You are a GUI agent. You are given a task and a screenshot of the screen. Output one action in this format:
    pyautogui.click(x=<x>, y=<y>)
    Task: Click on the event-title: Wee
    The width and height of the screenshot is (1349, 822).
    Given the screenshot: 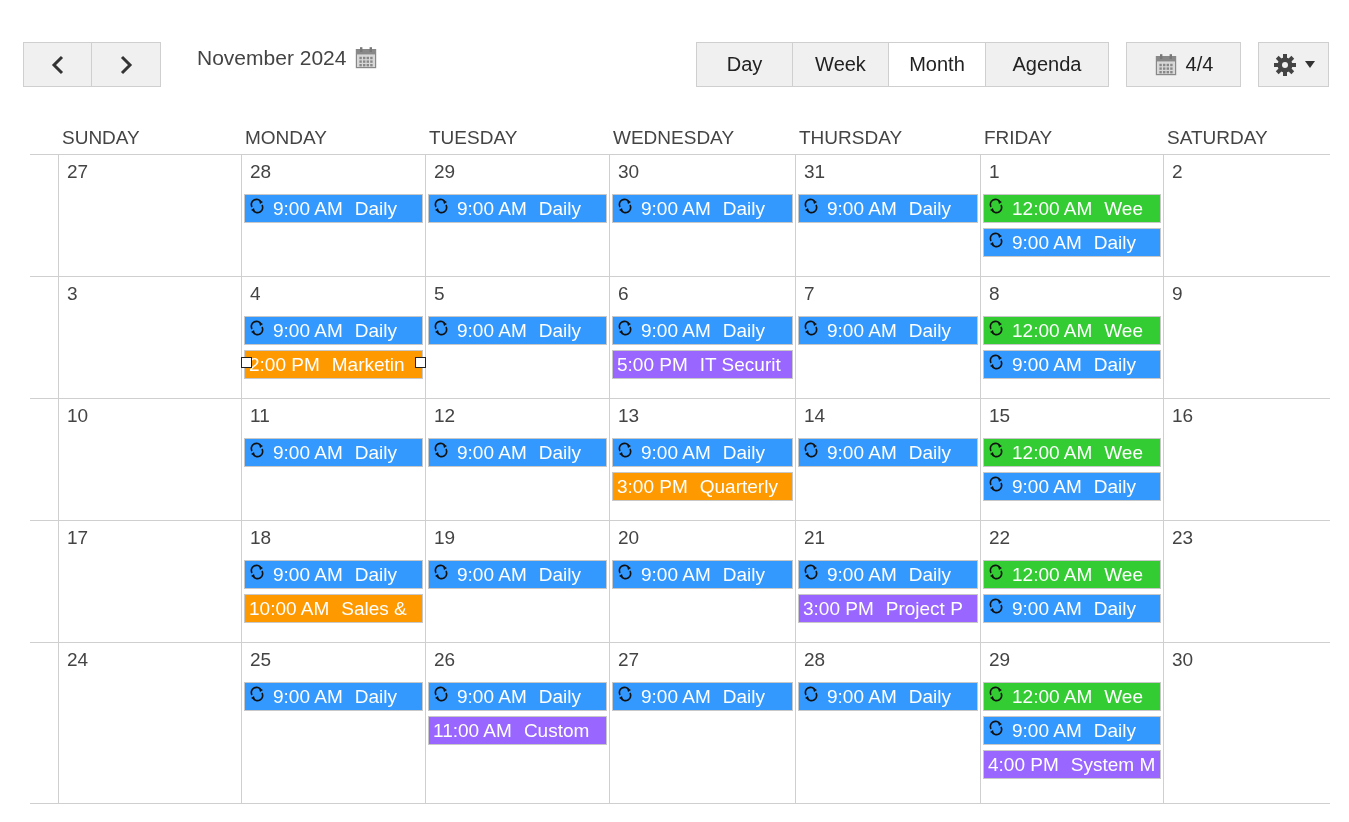 What is the action you would take?
    pyautogui.click(x=1123, y=574)
    